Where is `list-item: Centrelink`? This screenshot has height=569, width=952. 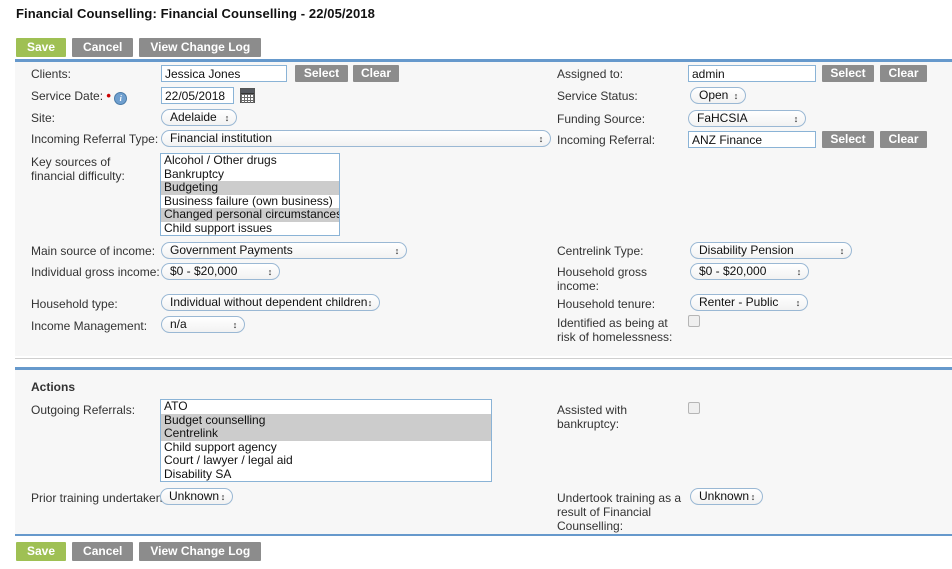 list-item: Centrelink is located at coordinates (326, 434).